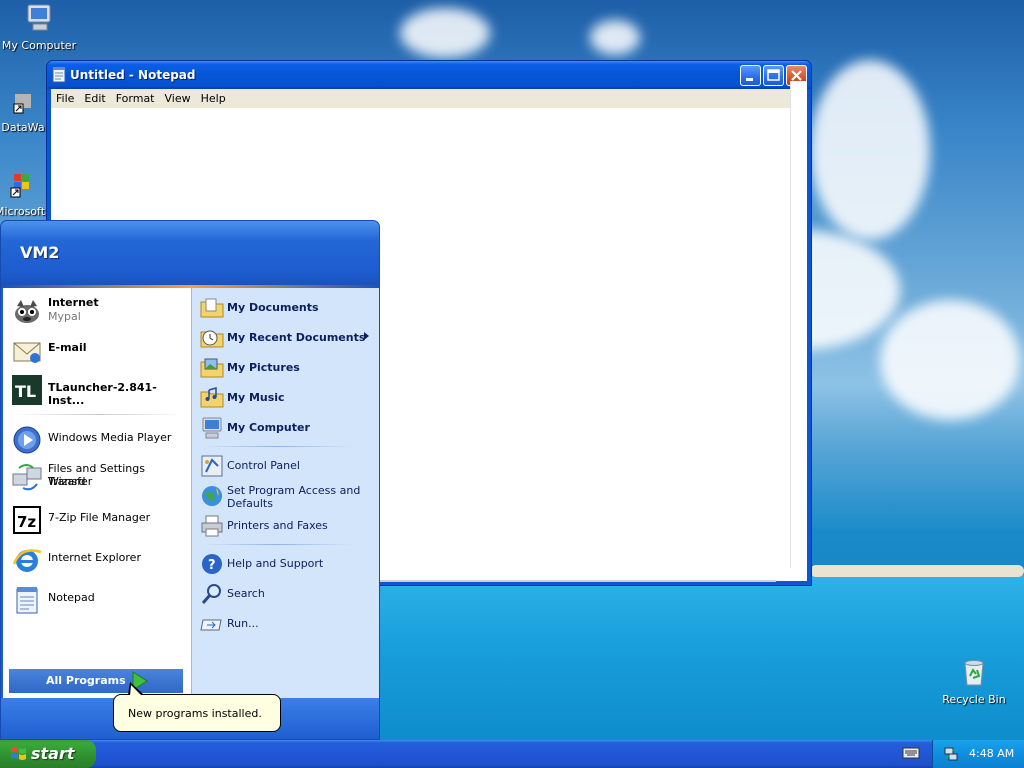  I want to click on menu-format: Format, so click(135, 98).